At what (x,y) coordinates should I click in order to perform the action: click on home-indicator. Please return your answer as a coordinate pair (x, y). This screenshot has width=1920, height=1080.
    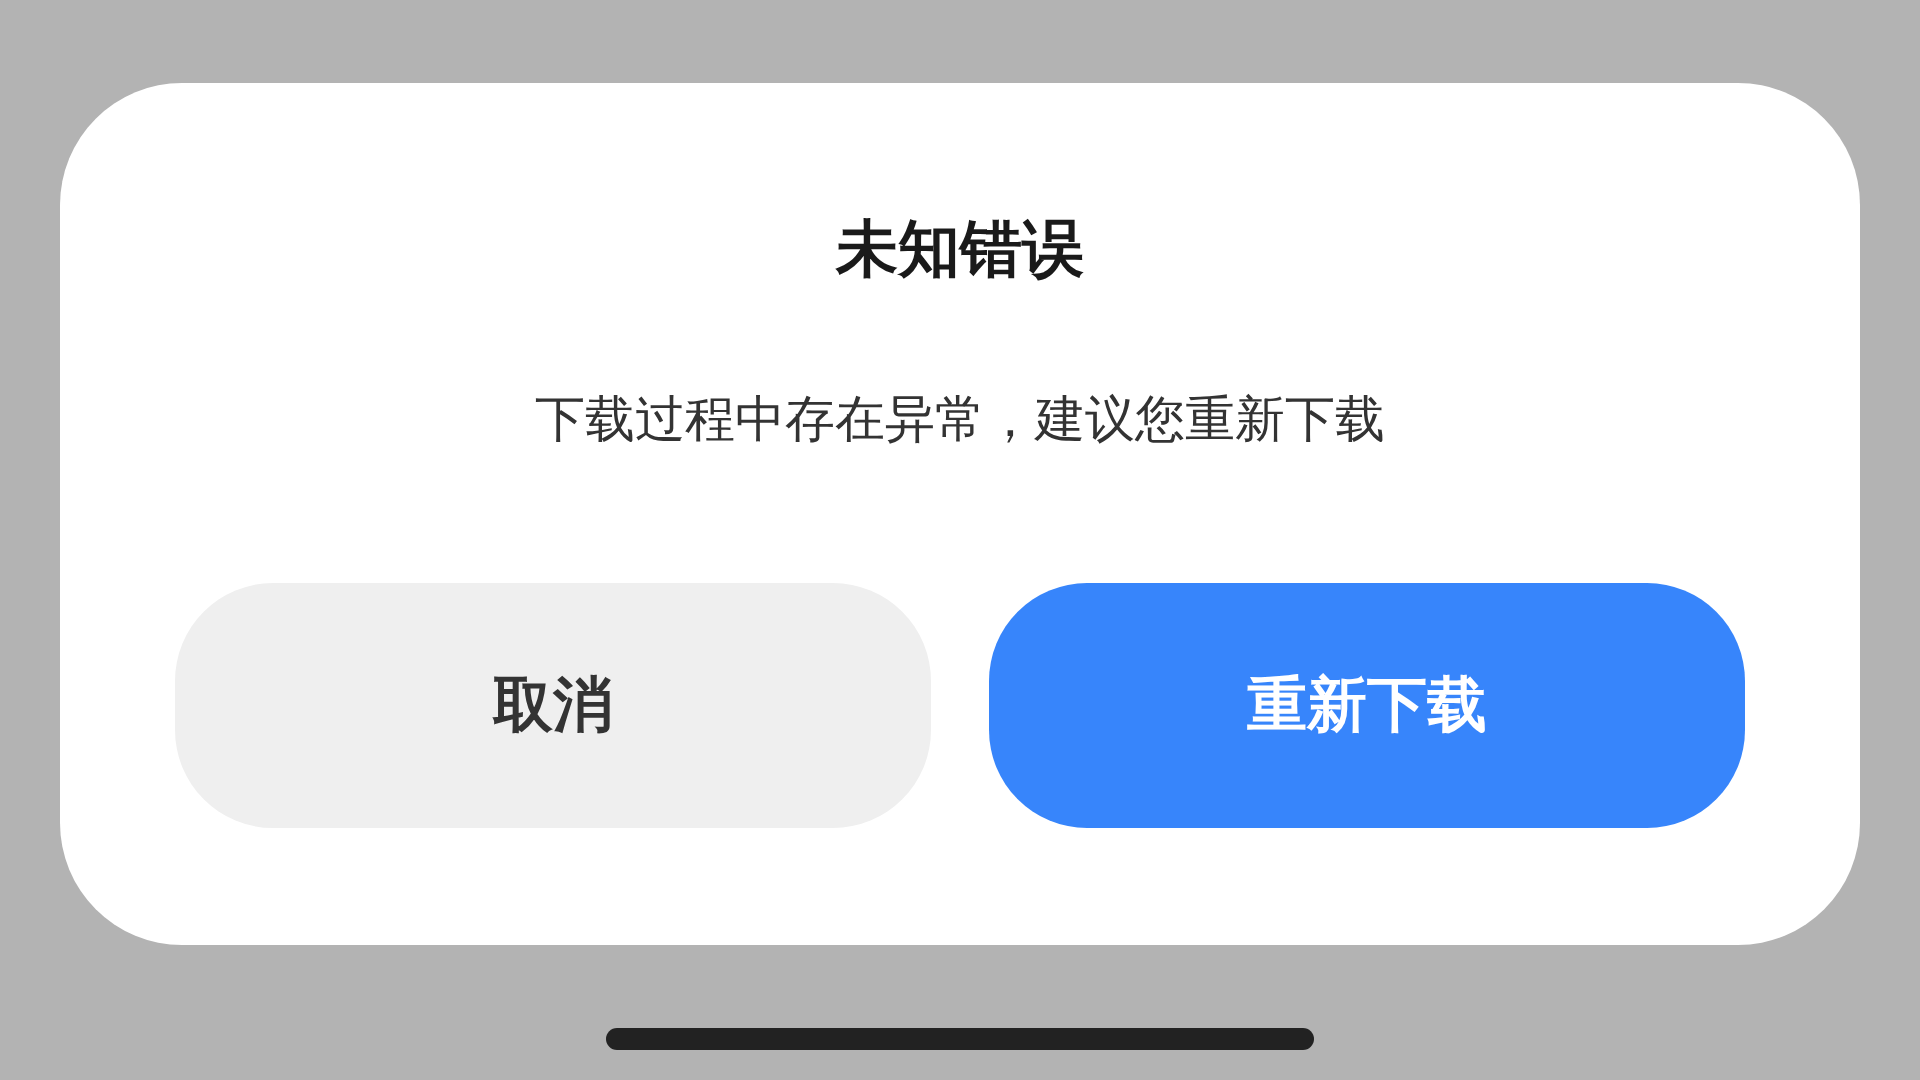
    Looking at the image, I should click on (960, 1039).